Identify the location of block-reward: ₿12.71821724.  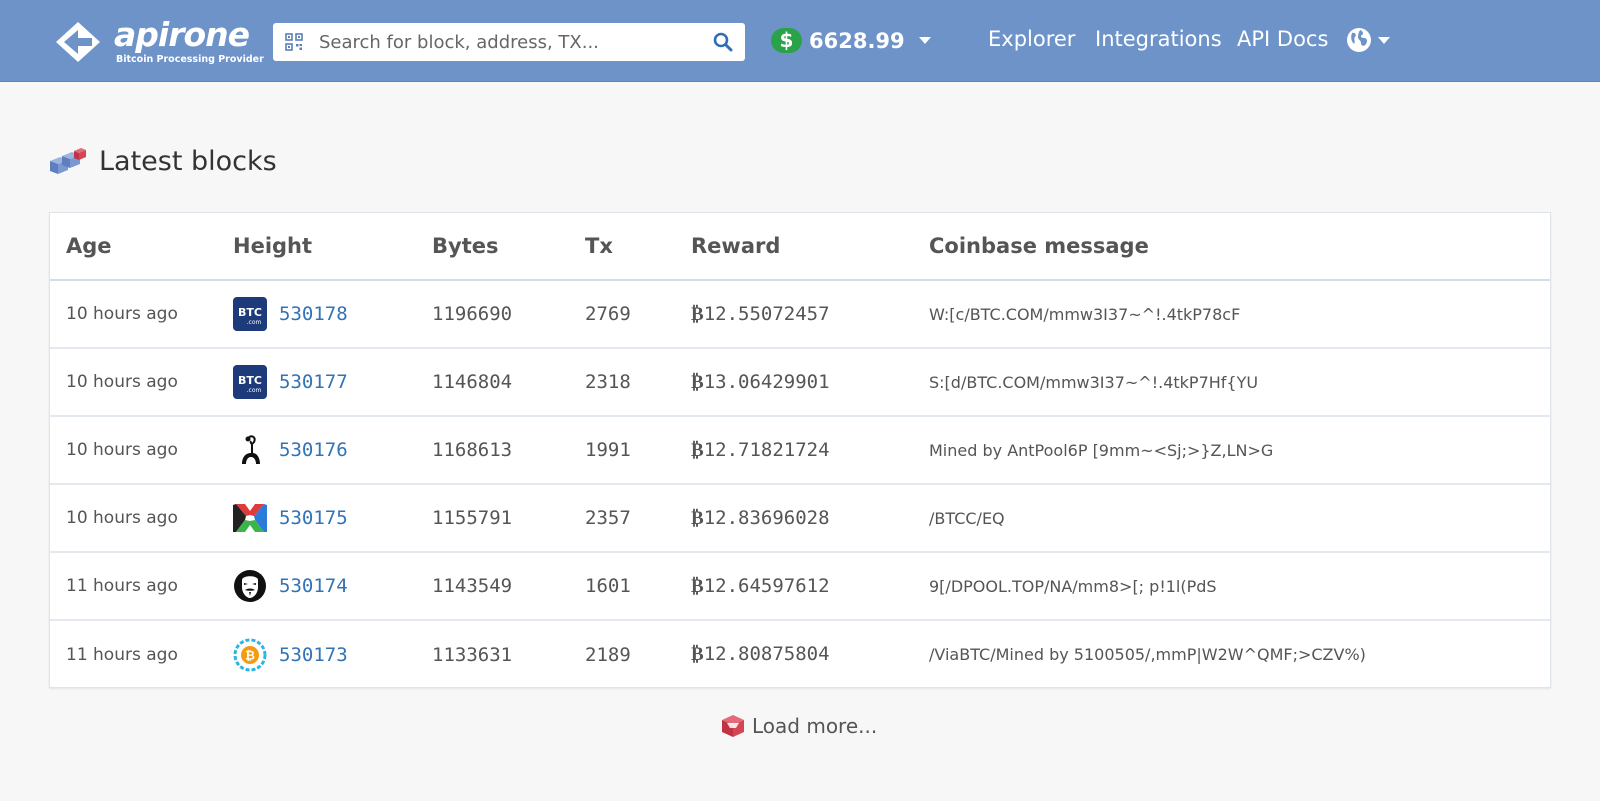
(810, 450).